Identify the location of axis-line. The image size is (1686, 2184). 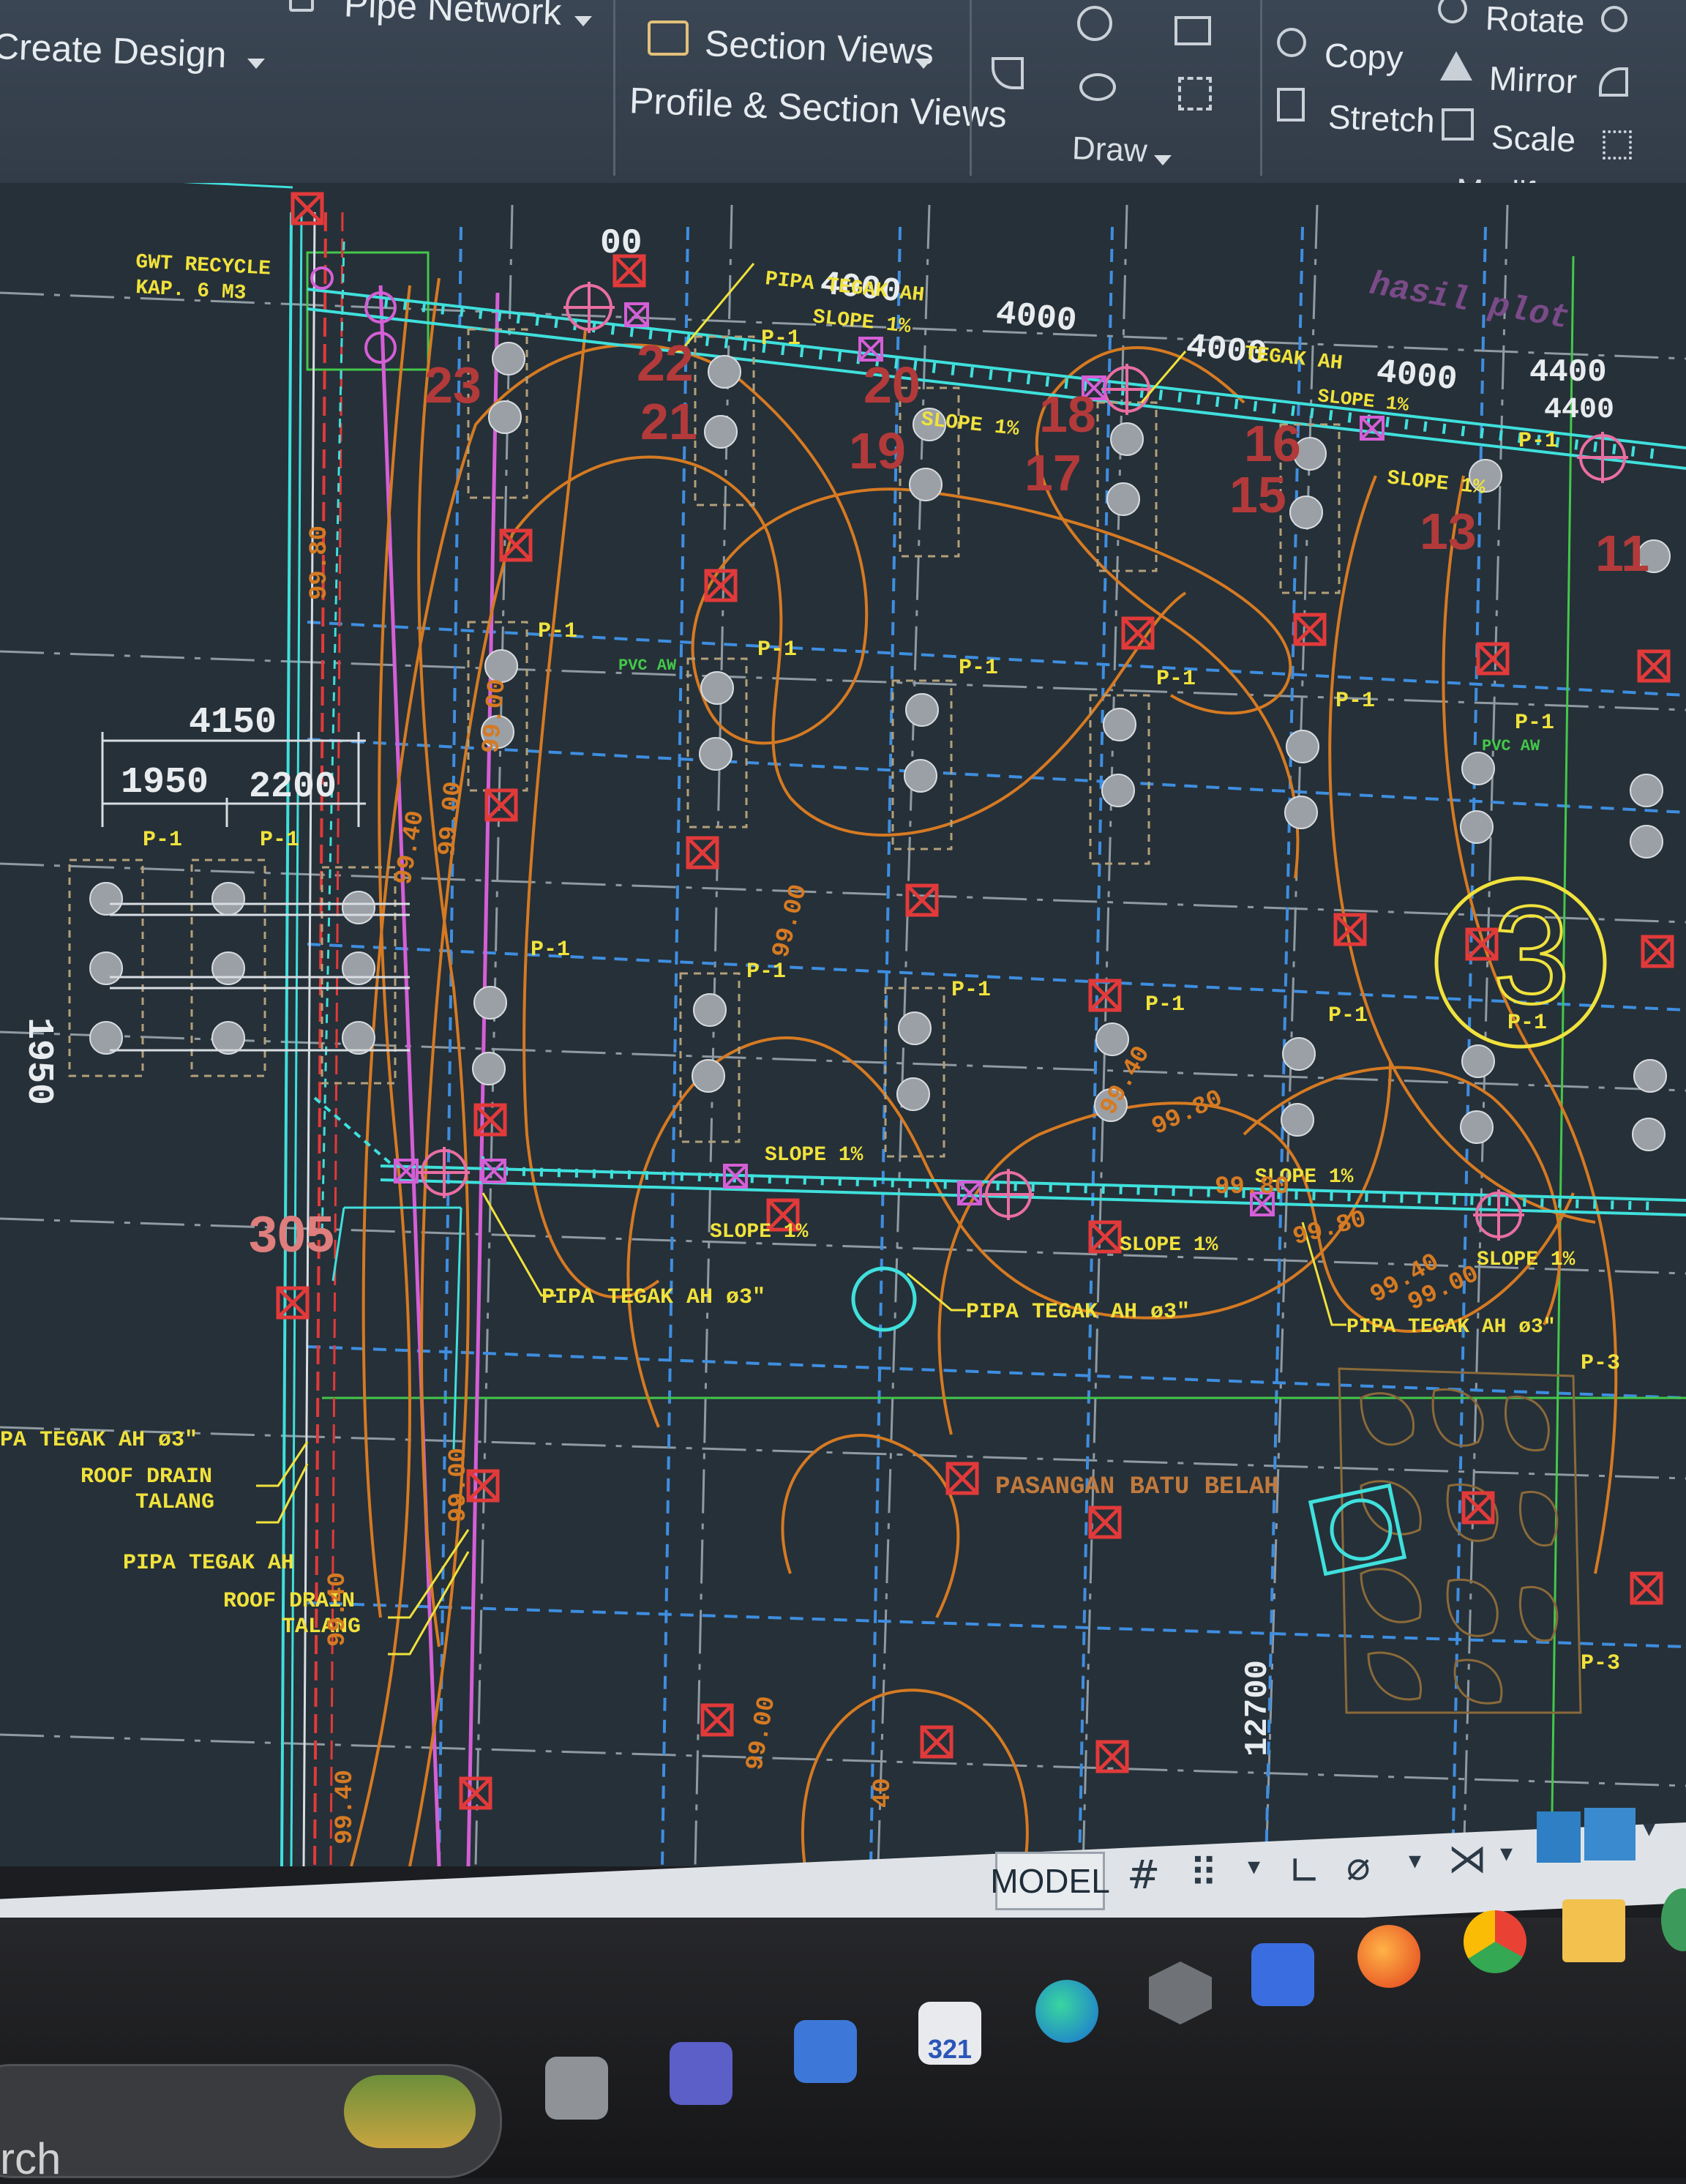
(843, 893).